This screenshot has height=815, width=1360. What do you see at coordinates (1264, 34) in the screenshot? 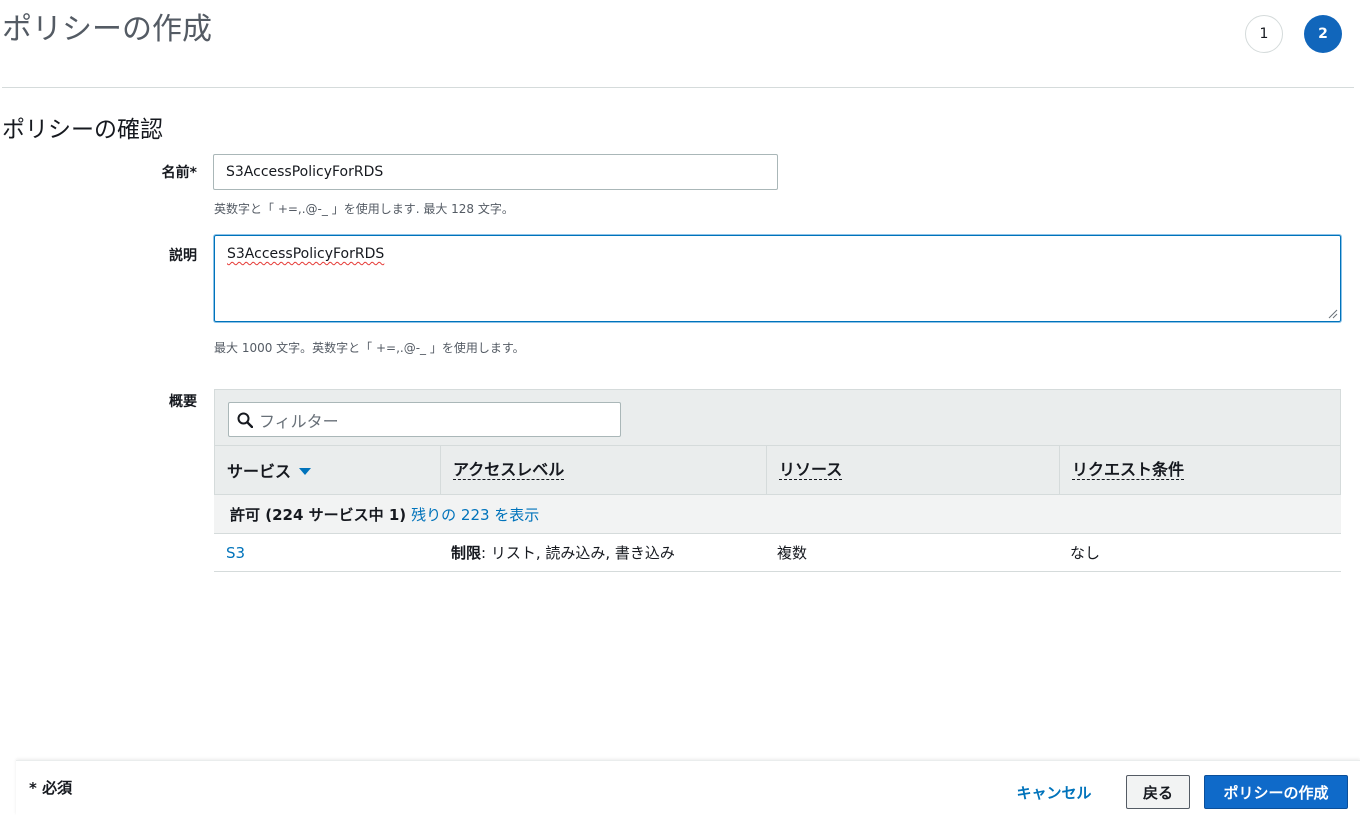
I see `wizard-step-1: 1` at bounding box center [1264, 34].